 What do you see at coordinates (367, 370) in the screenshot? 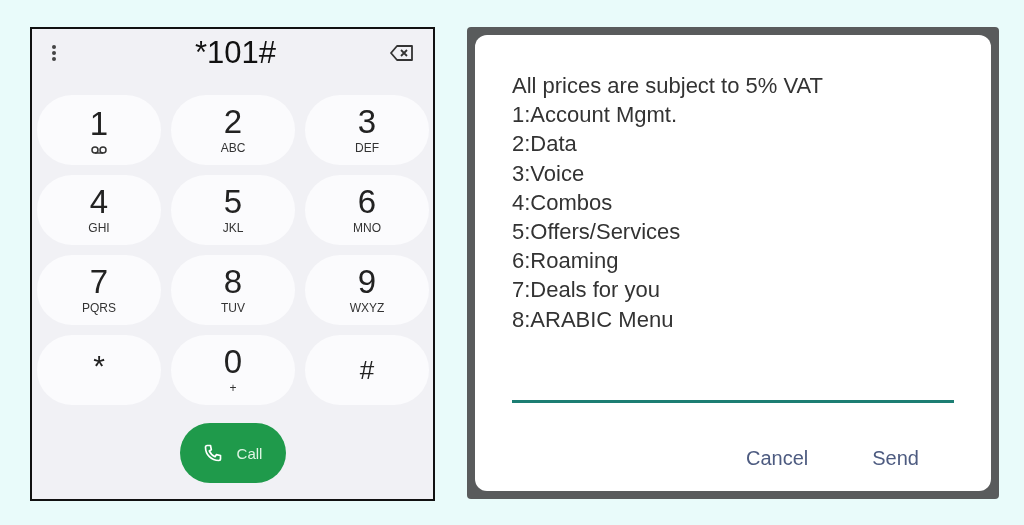
I see `dial-key: #` at bounding box center [367, 370].